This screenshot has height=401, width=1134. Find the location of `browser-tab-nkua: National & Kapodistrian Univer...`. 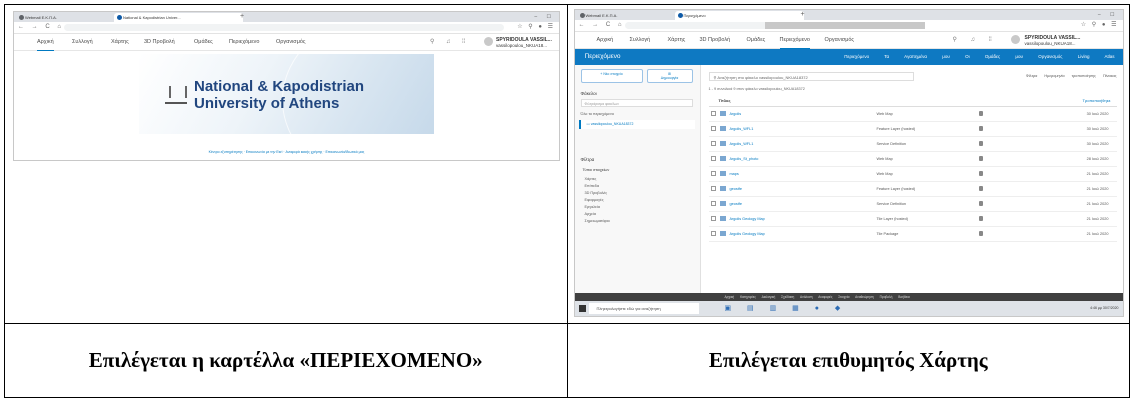

browser-tab-nkua: National & Kapodistrian Univer... is located at coordinates (178, 17).